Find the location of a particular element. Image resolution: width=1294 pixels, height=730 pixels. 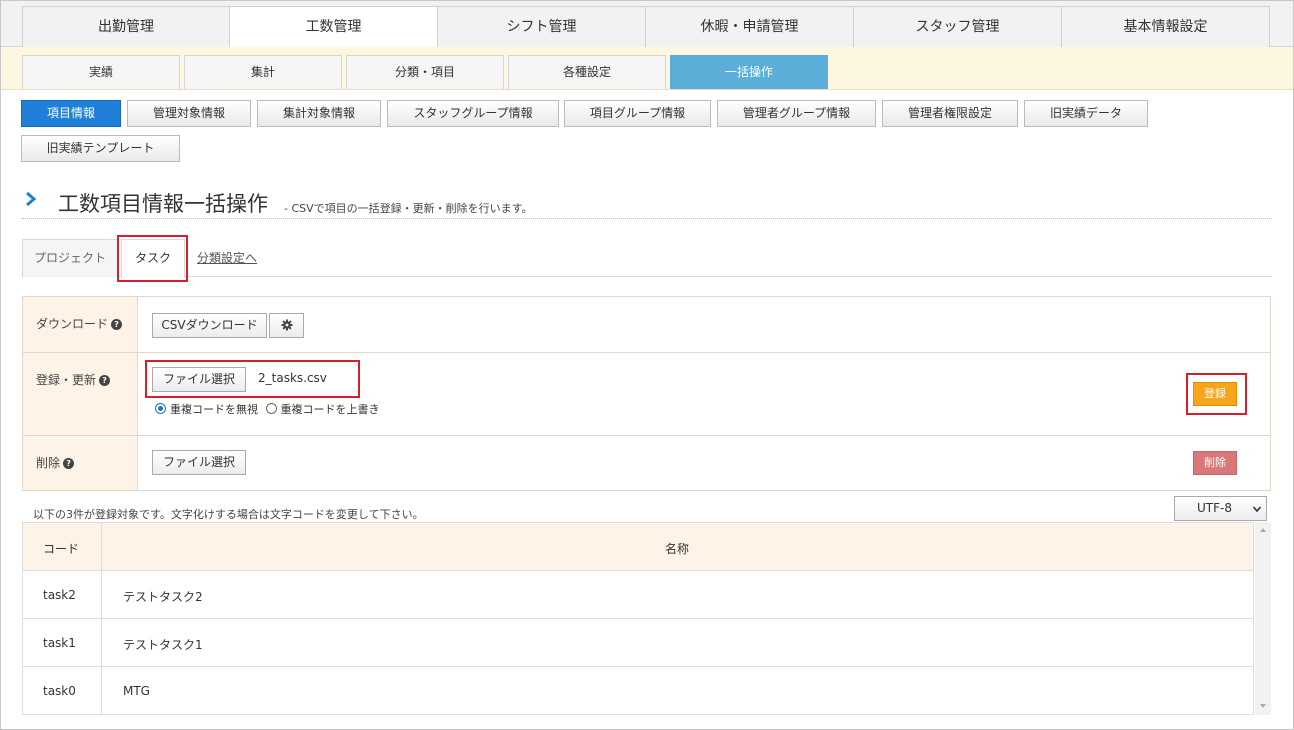

download-row: ダウンロード? CSVダウンロード is located at coordinates (646, 325).